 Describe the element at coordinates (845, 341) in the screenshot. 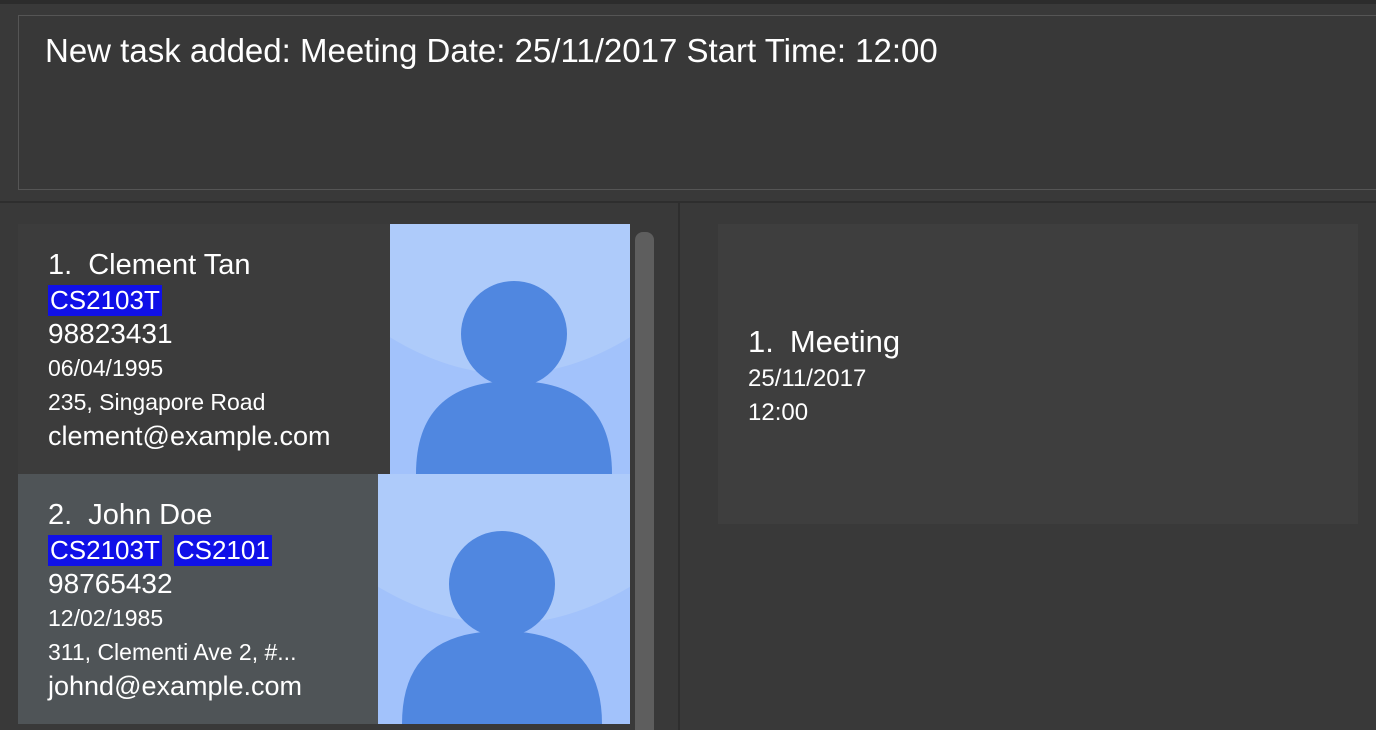

I see `task-name: Meeting` at that location.